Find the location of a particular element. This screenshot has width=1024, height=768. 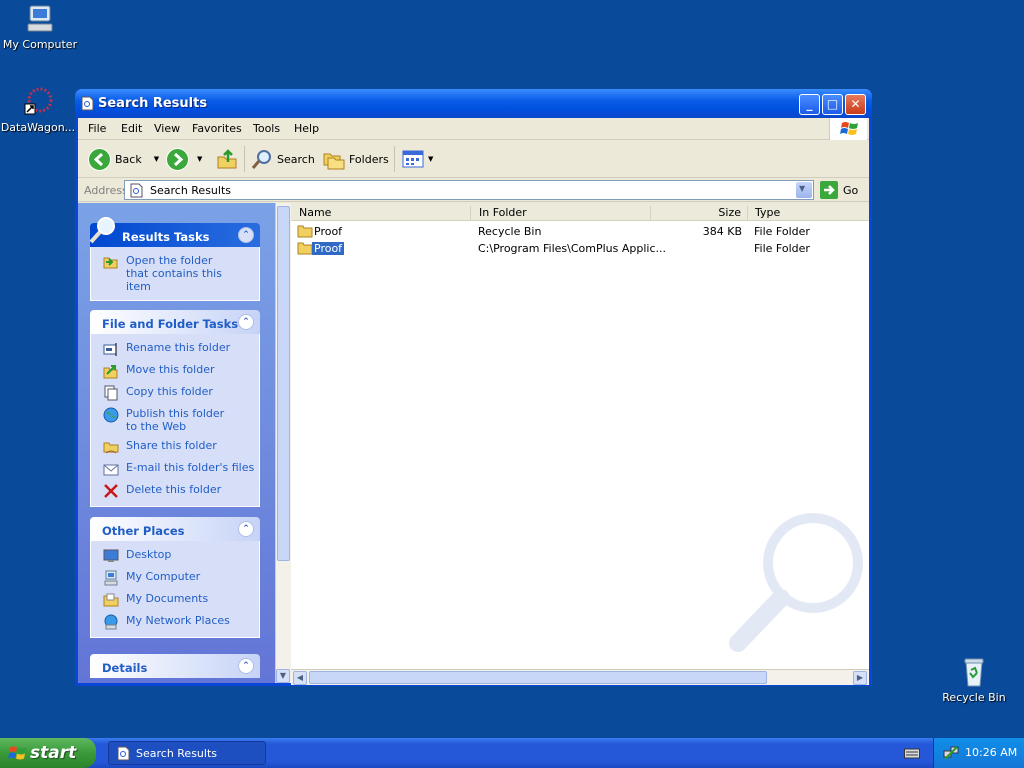

results-tasks-header: Results Tasks ⌃ is located at coordinates (174, 232).